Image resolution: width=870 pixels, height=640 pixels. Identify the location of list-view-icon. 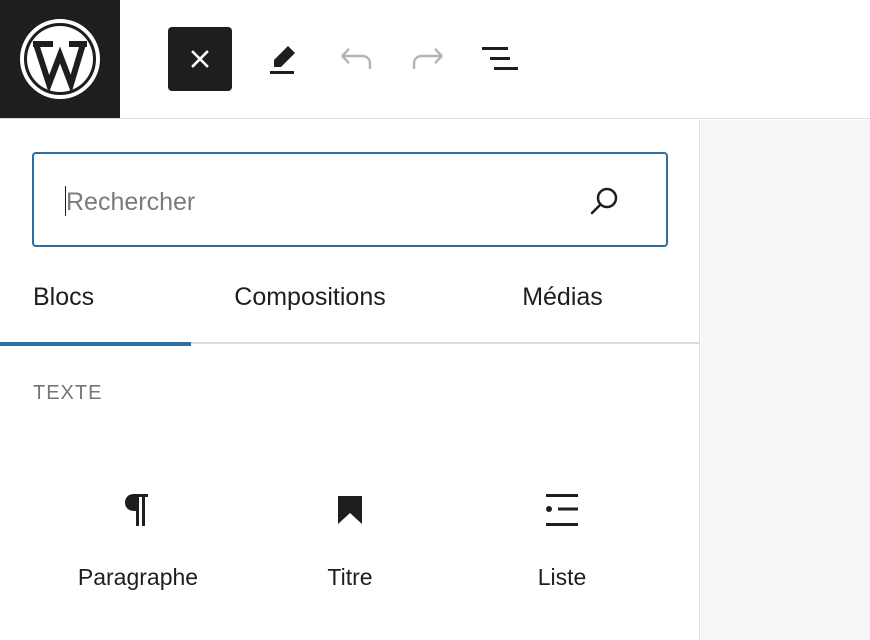
(500, 58).